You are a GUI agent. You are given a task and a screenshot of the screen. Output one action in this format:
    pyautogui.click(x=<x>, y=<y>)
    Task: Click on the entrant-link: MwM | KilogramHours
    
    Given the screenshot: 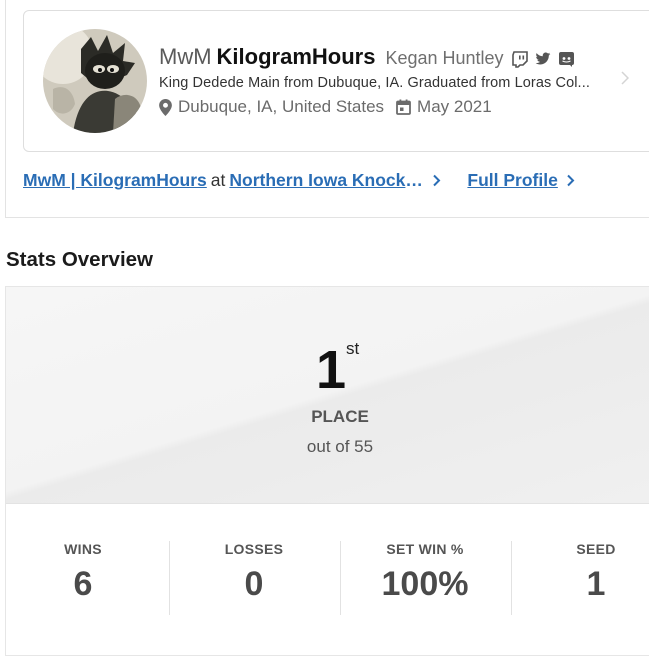 What is the action you would take?
    pyautogui.click(x=115, y=180)
    